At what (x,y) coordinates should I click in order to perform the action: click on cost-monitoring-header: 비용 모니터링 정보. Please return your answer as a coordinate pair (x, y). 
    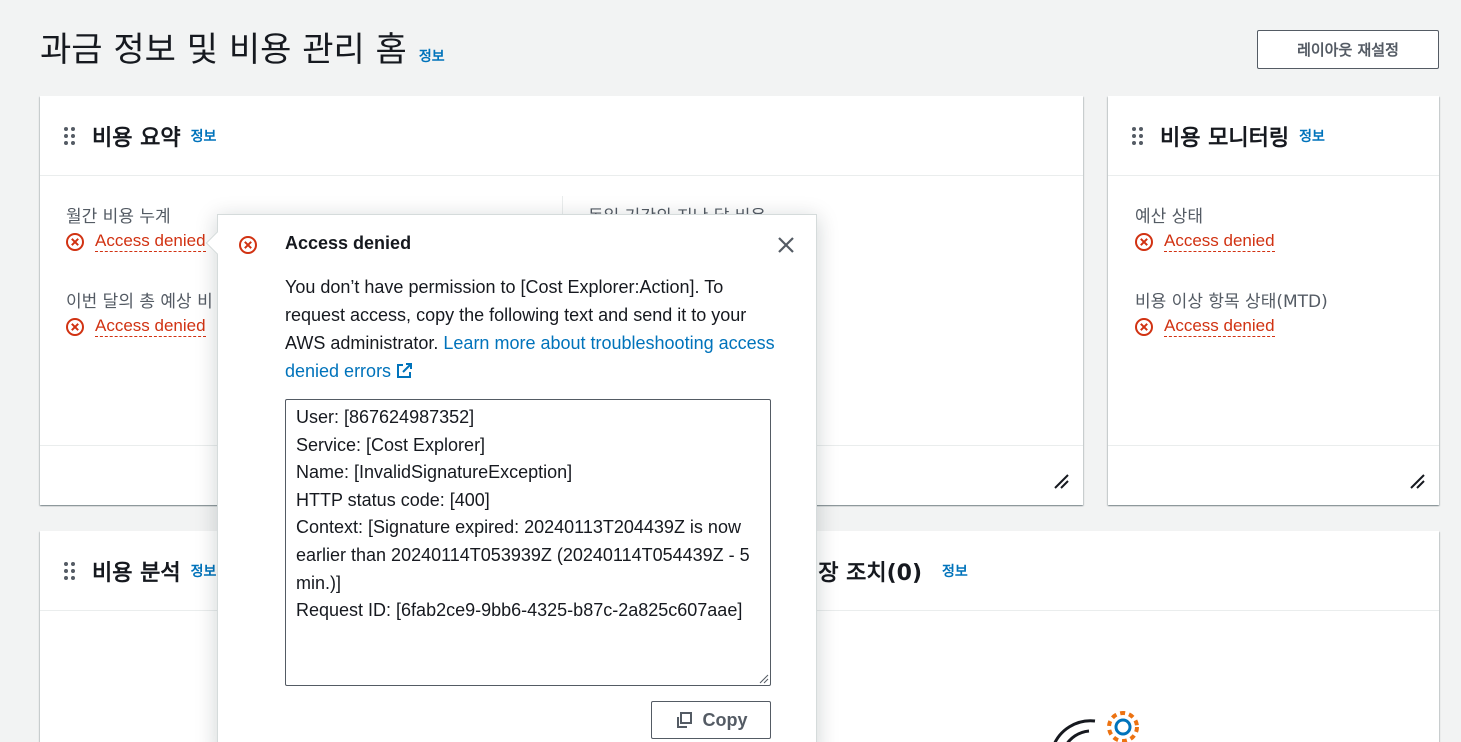
    Looking at the image, I should click on (1273, 136).